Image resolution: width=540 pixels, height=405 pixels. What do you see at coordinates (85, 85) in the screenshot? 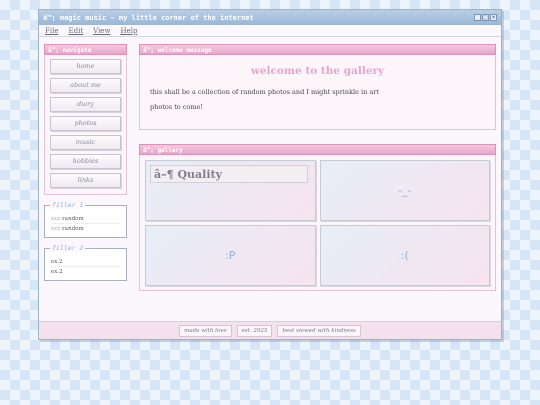
I see `nav-about-me: about me` at bounding box center [85, 85].